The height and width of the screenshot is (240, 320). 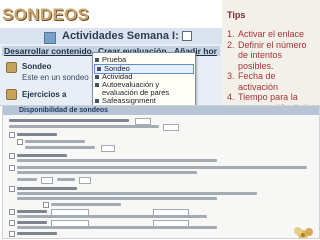 I want to click on section-header: Actividades Semana I:, so click(x=111, y=36).